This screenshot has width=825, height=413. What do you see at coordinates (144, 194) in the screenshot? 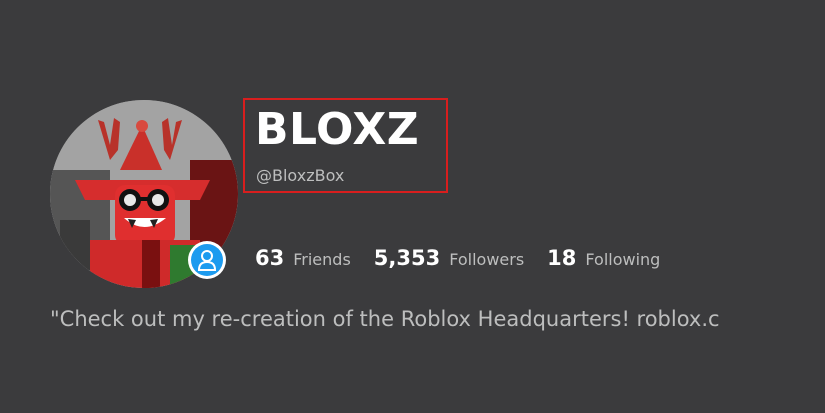
I see `avatar-container` at bounding box center [144, 194].